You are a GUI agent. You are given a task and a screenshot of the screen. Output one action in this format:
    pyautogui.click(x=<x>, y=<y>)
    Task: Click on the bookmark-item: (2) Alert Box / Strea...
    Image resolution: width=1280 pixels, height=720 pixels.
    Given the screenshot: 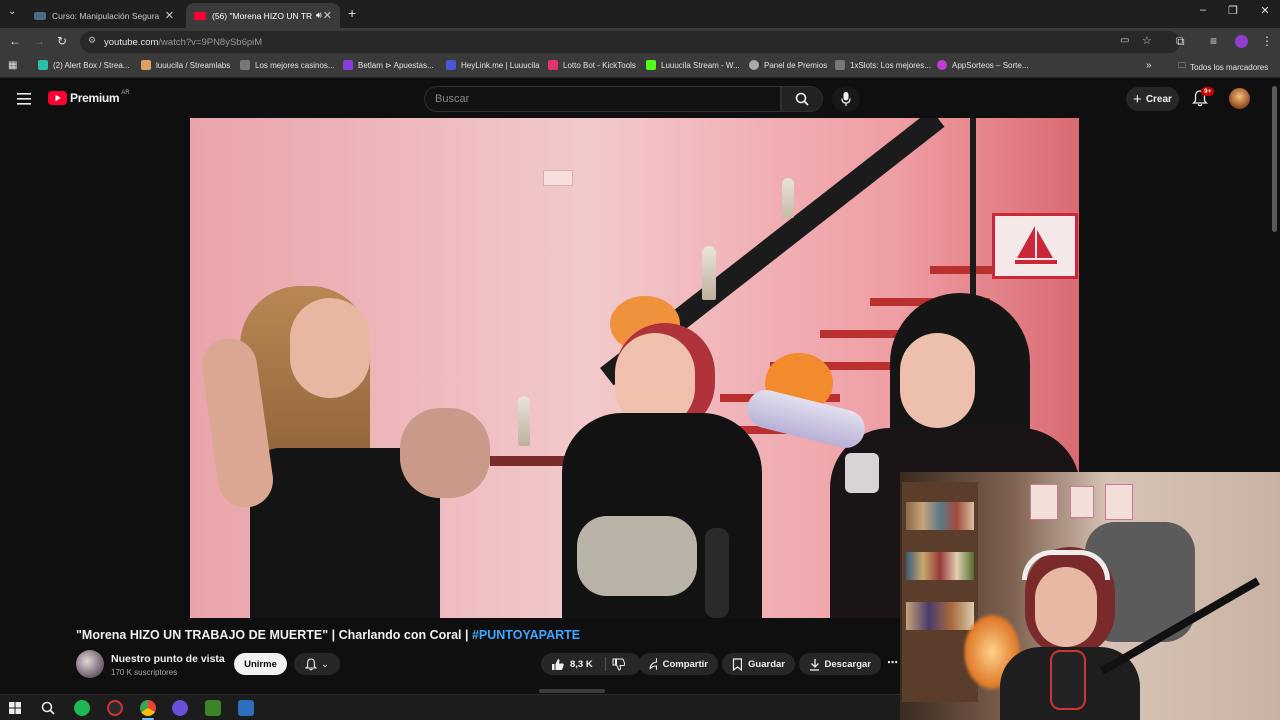 What is the action you would take?
    pyautogui.click(x=83, y=65)
    